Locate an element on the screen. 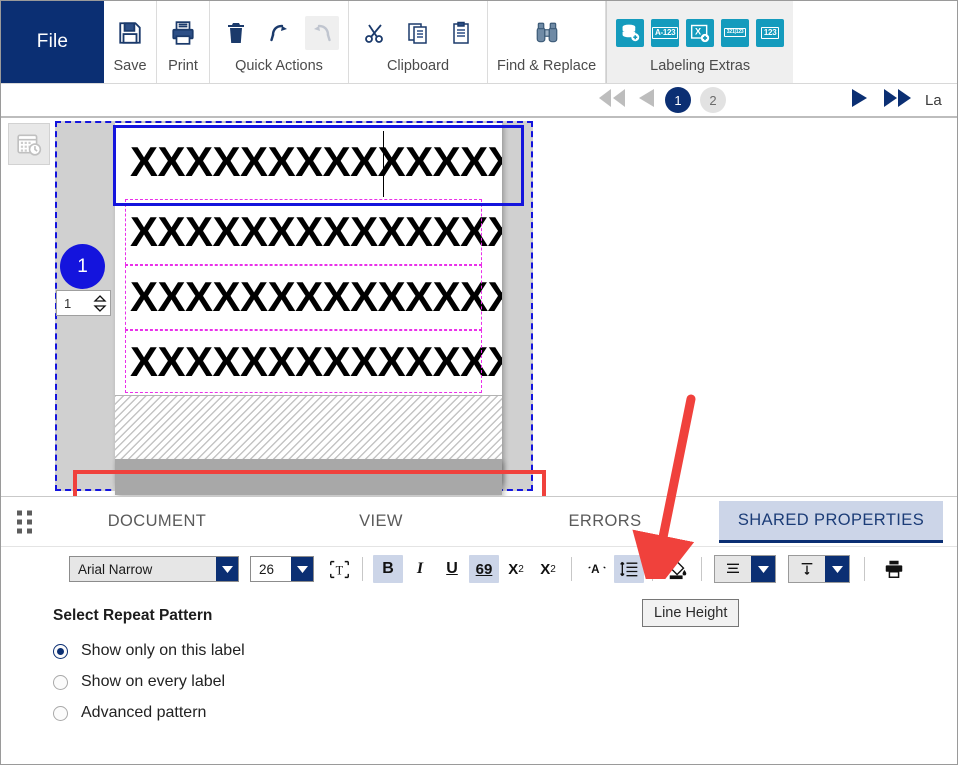 Image resolution: width=958 pixels, height=765 pixels. strikethrough-button: 69 is located at coordinates (484, 569).